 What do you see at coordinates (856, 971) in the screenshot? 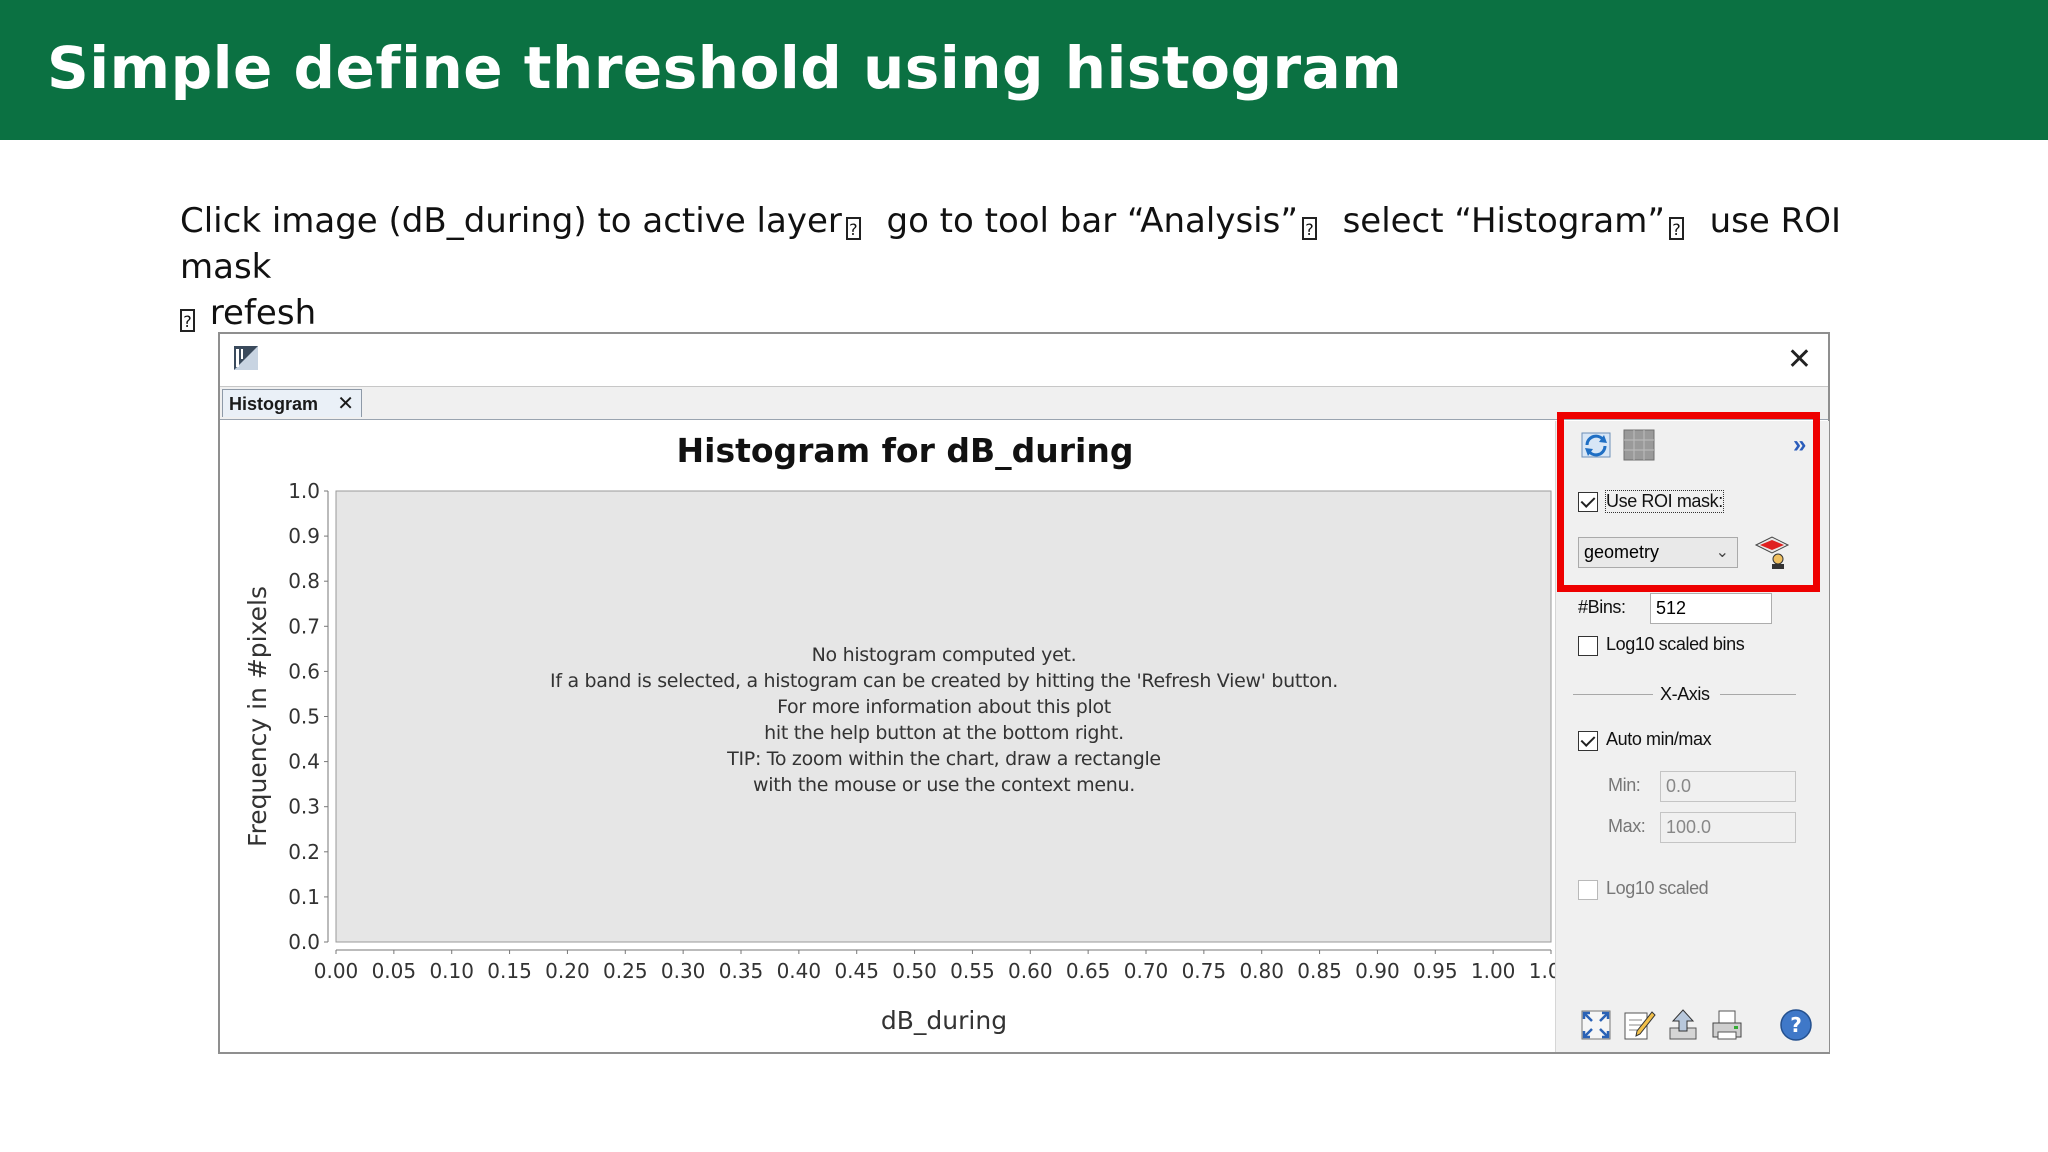
I see `x-tick-label: 0.45` at bounding box center [856, 971].